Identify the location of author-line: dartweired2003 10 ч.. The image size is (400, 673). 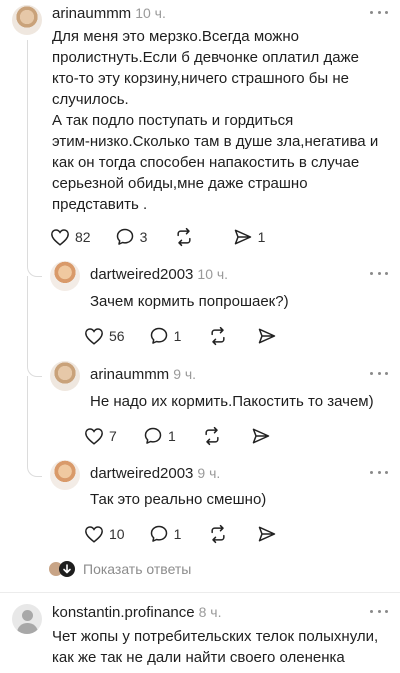
(159, 274).